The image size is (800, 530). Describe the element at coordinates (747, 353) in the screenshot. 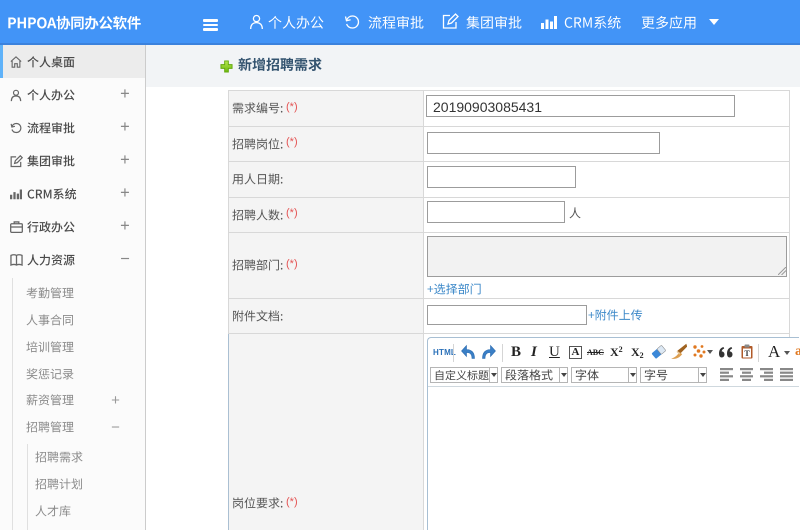

I see `svg-text: T` at that location.